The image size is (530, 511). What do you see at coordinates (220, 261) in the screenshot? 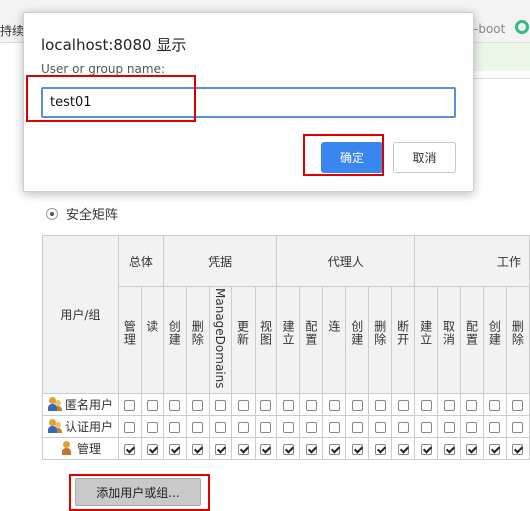
I see `group-header-credentials: 凭据` at bounding box center [220, 261].